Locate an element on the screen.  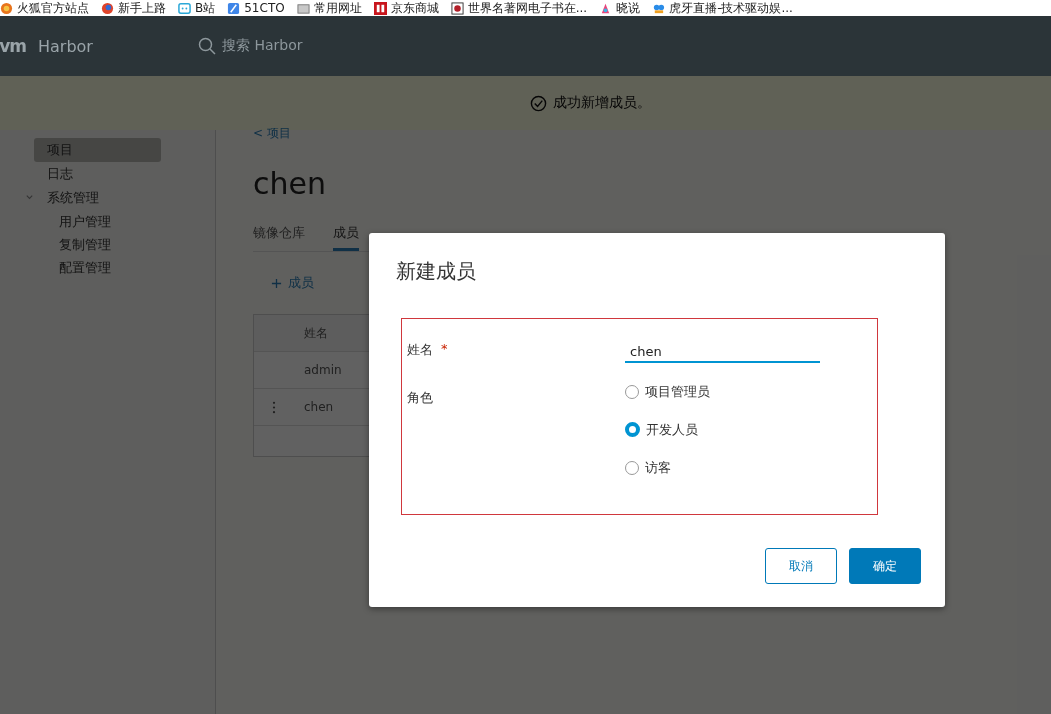
sidebar-item: 系统管理 is located at coordinates (97, 198).